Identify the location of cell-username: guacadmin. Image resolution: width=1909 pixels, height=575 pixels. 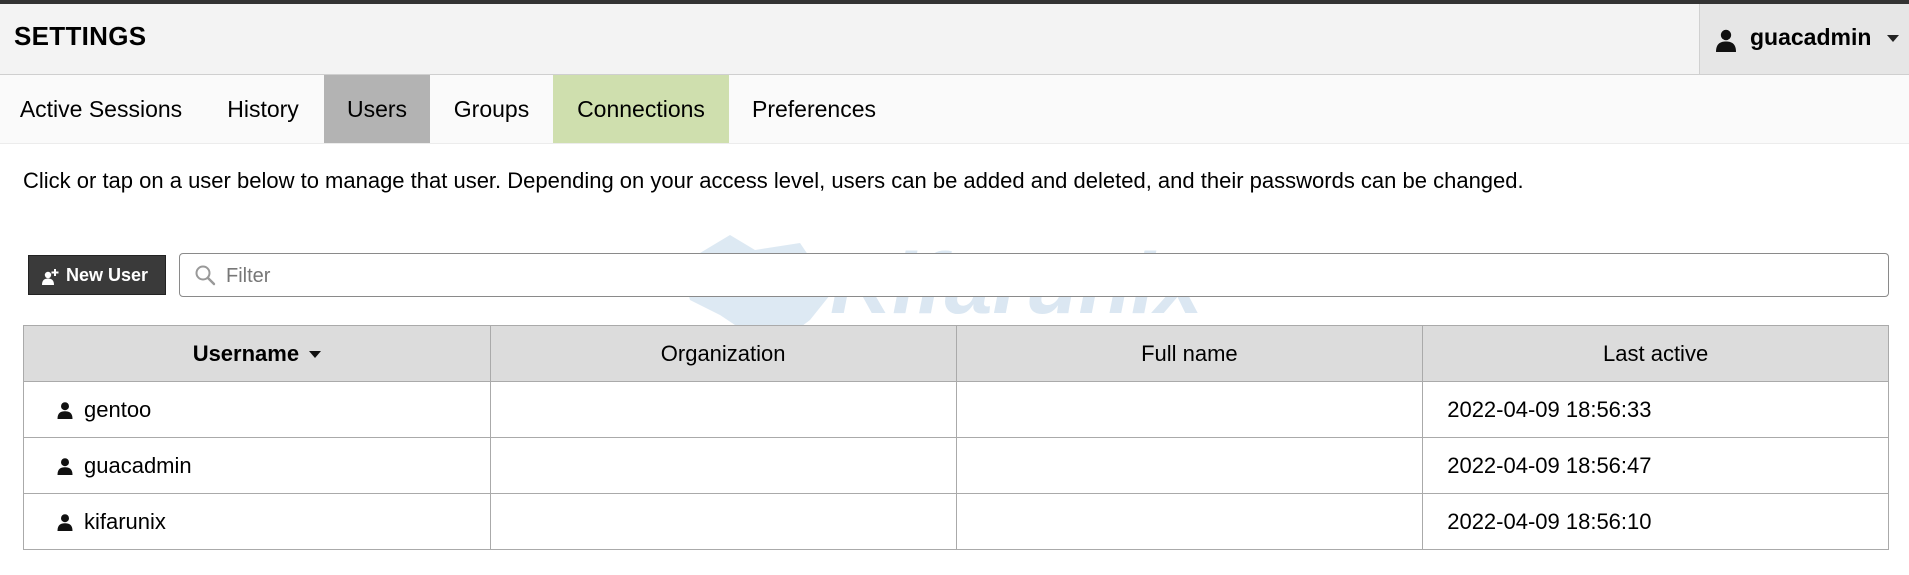
(257, 465).